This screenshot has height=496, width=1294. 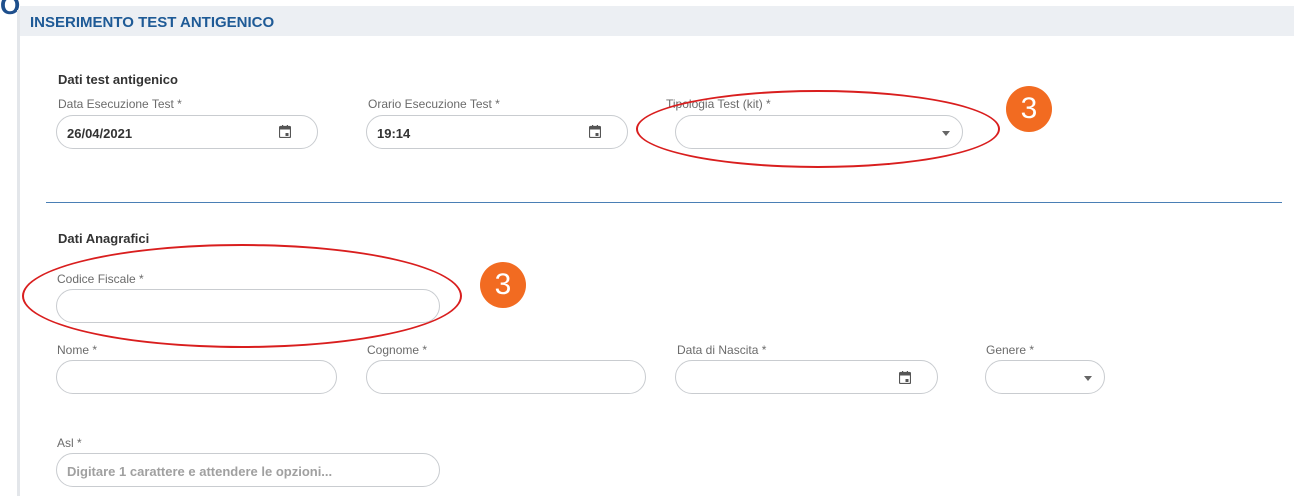 I want to click on date-label: Data Esecuzione Test *, so click(x=120, y=104).